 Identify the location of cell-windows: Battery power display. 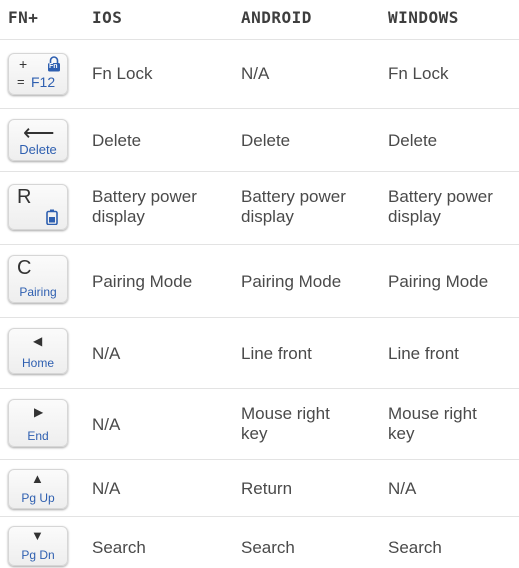
(440, 206).